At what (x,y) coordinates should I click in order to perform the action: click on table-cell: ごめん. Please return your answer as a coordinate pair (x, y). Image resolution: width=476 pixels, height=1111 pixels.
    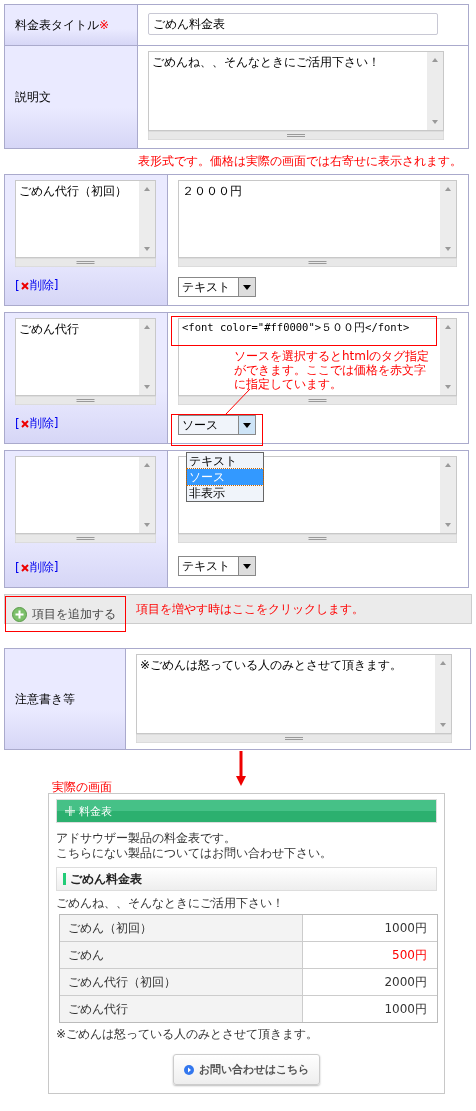
    Looking at the image, I should click on (86, 955).